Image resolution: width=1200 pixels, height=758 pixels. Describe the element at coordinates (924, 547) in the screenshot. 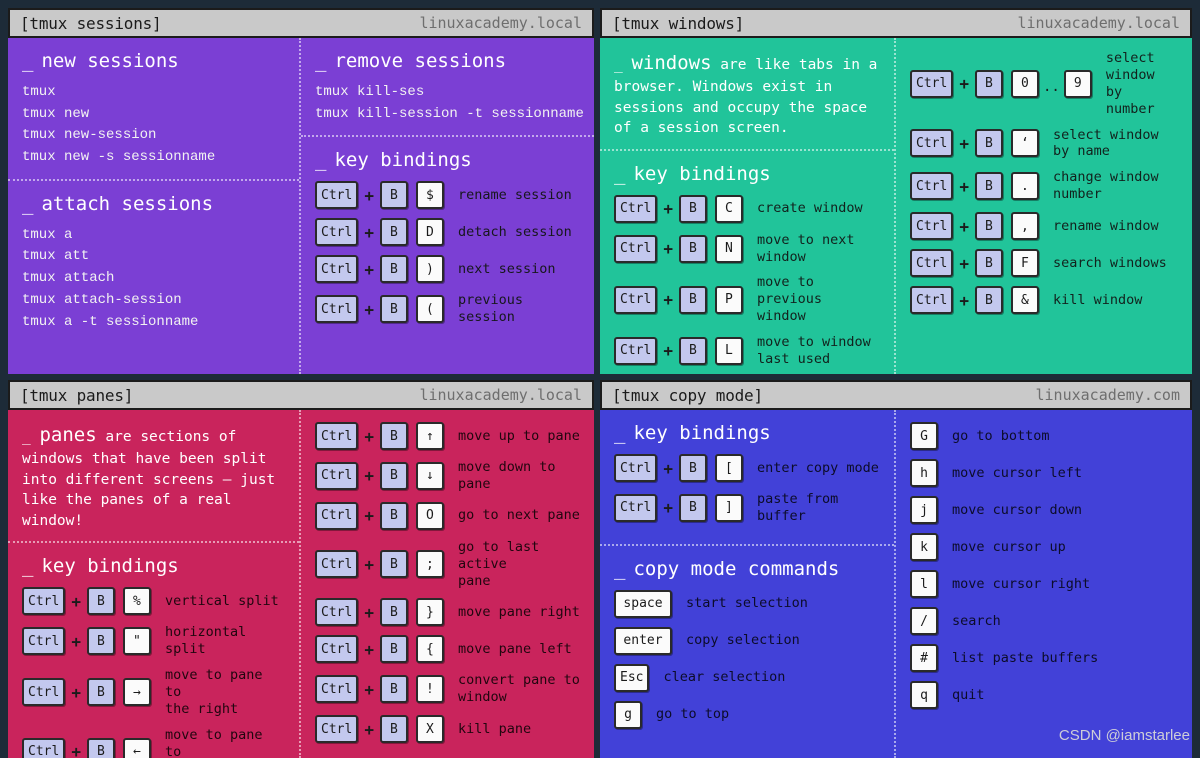

I see `action-key: k` at that location.